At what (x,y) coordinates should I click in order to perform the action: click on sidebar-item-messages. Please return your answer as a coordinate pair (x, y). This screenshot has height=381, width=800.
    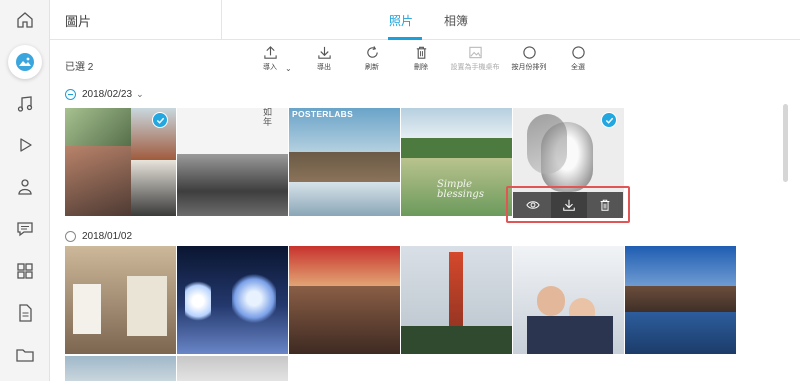
    Looking at the image, I should click on (25, 229).